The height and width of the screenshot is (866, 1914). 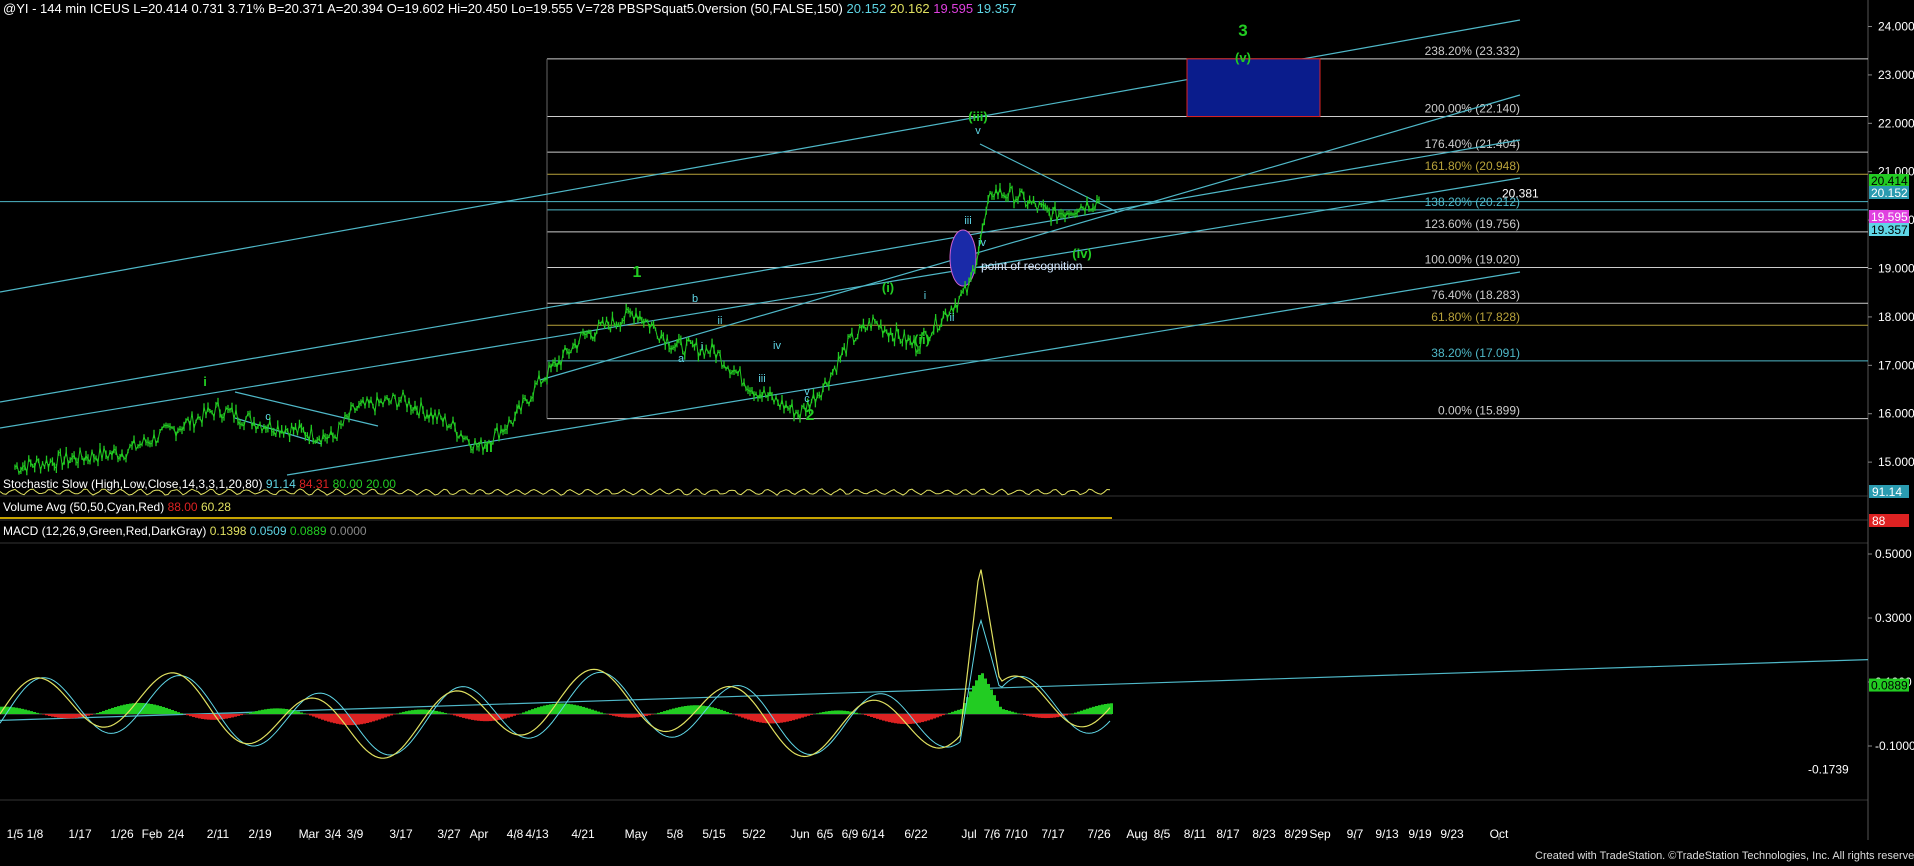 I want to click on x-tick-label: 8/23, so click(x=1264, y=834).